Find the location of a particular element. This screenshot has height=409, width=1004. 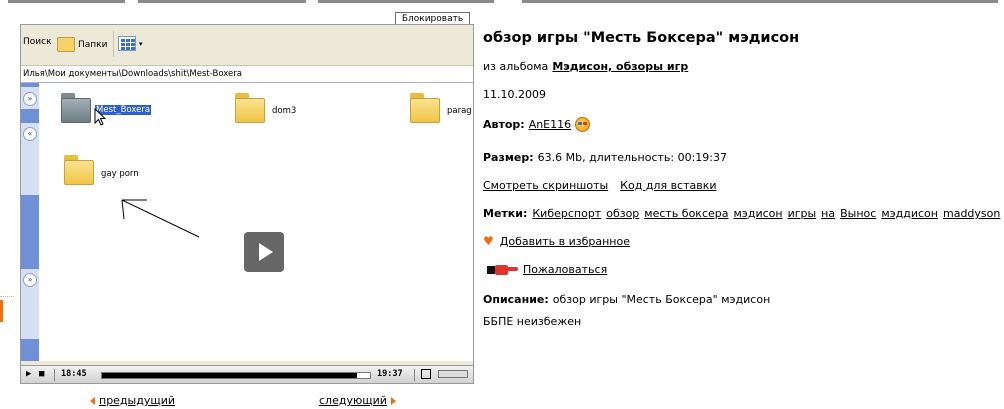

player-controls: ▶ ■ 18:45 19:37 is located at coordinates (247, 374).